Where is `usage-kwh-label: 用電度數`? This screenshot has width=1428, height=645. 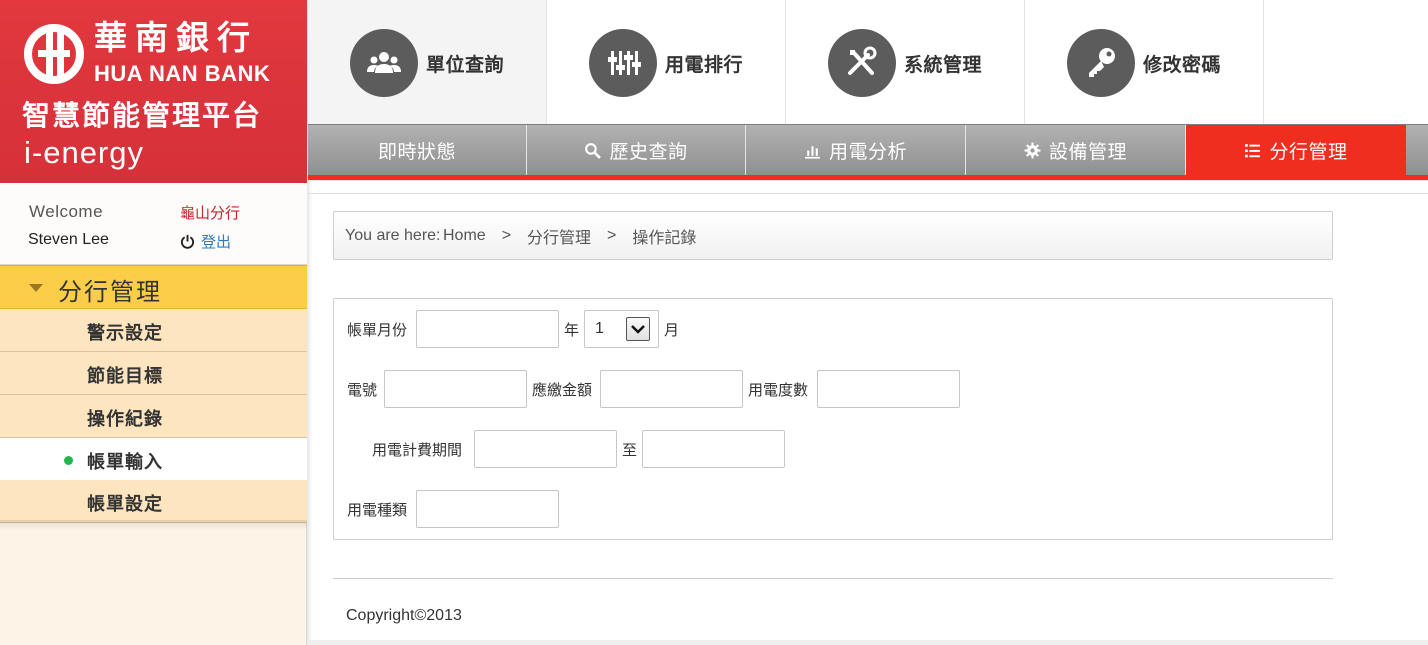
usage-kwh-label: 用電度數 is located at coordinates (778, 390).